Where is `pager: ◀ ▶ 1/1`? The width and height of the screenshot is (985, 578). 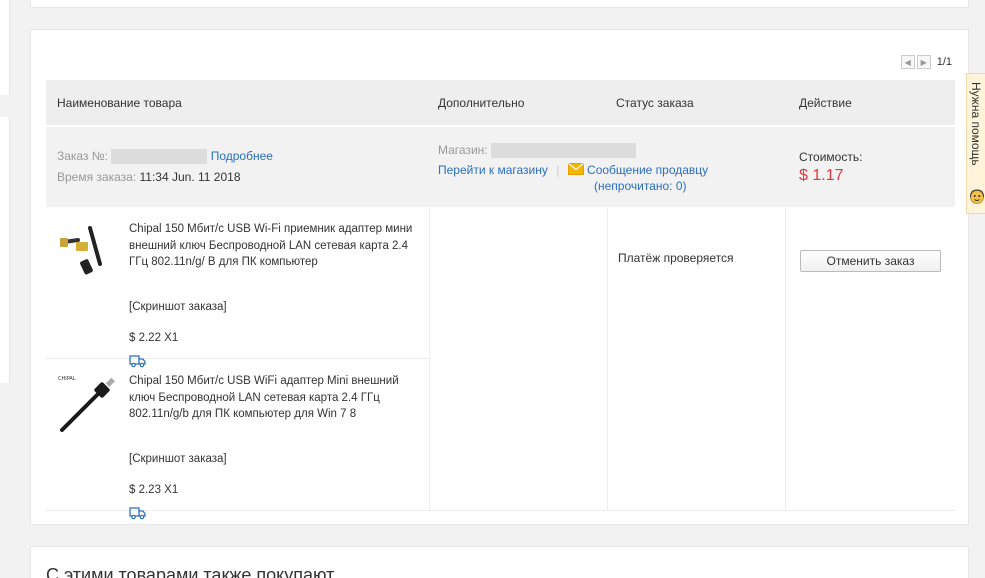
pager: ◀ ▶ 1/1 is located at coordinates (926, 62).